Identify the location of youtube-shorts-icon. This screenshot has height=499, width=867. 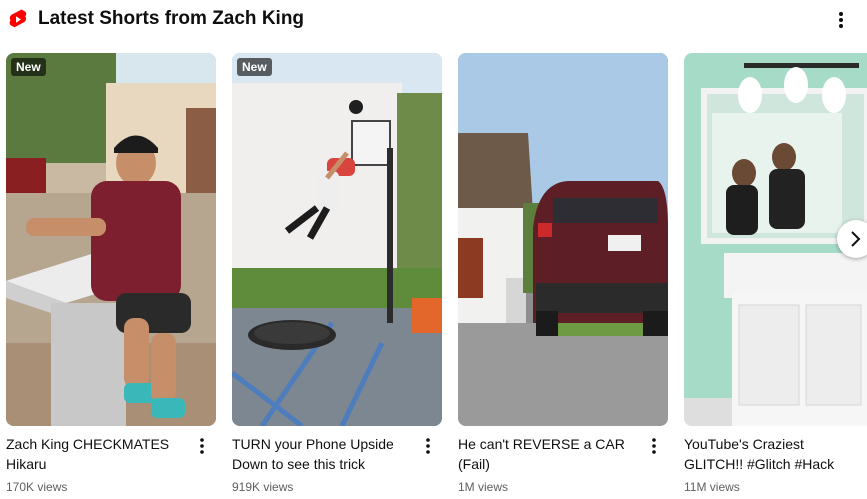
(18, 18).